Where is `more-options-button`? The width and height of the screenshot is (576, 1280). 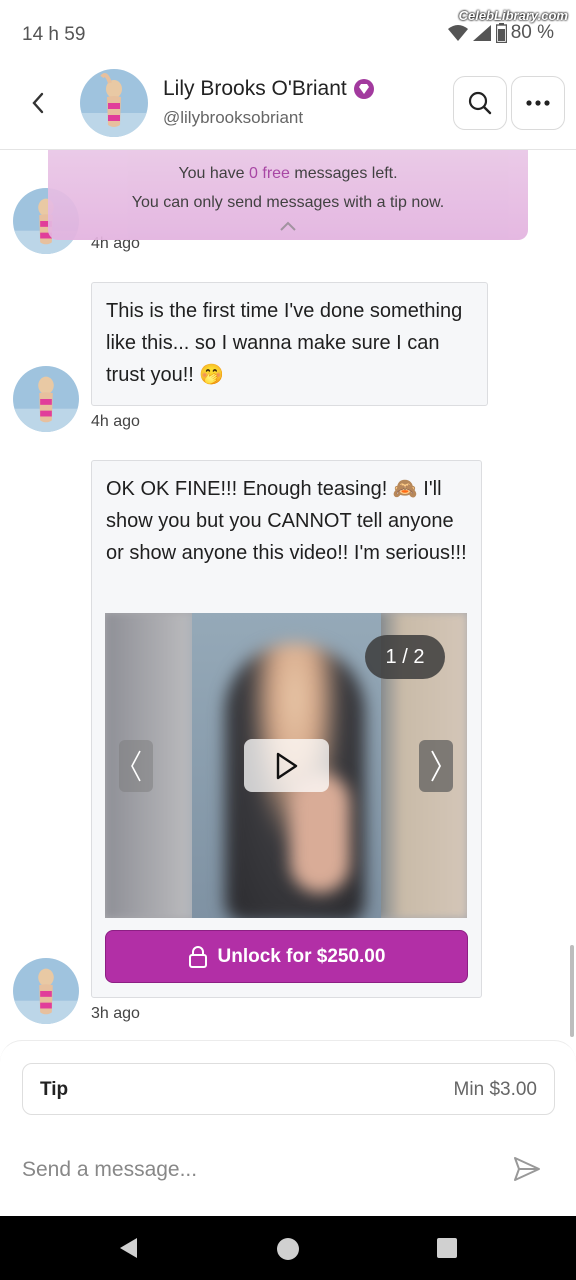
more-options-button is located at coordinates (538, 103).